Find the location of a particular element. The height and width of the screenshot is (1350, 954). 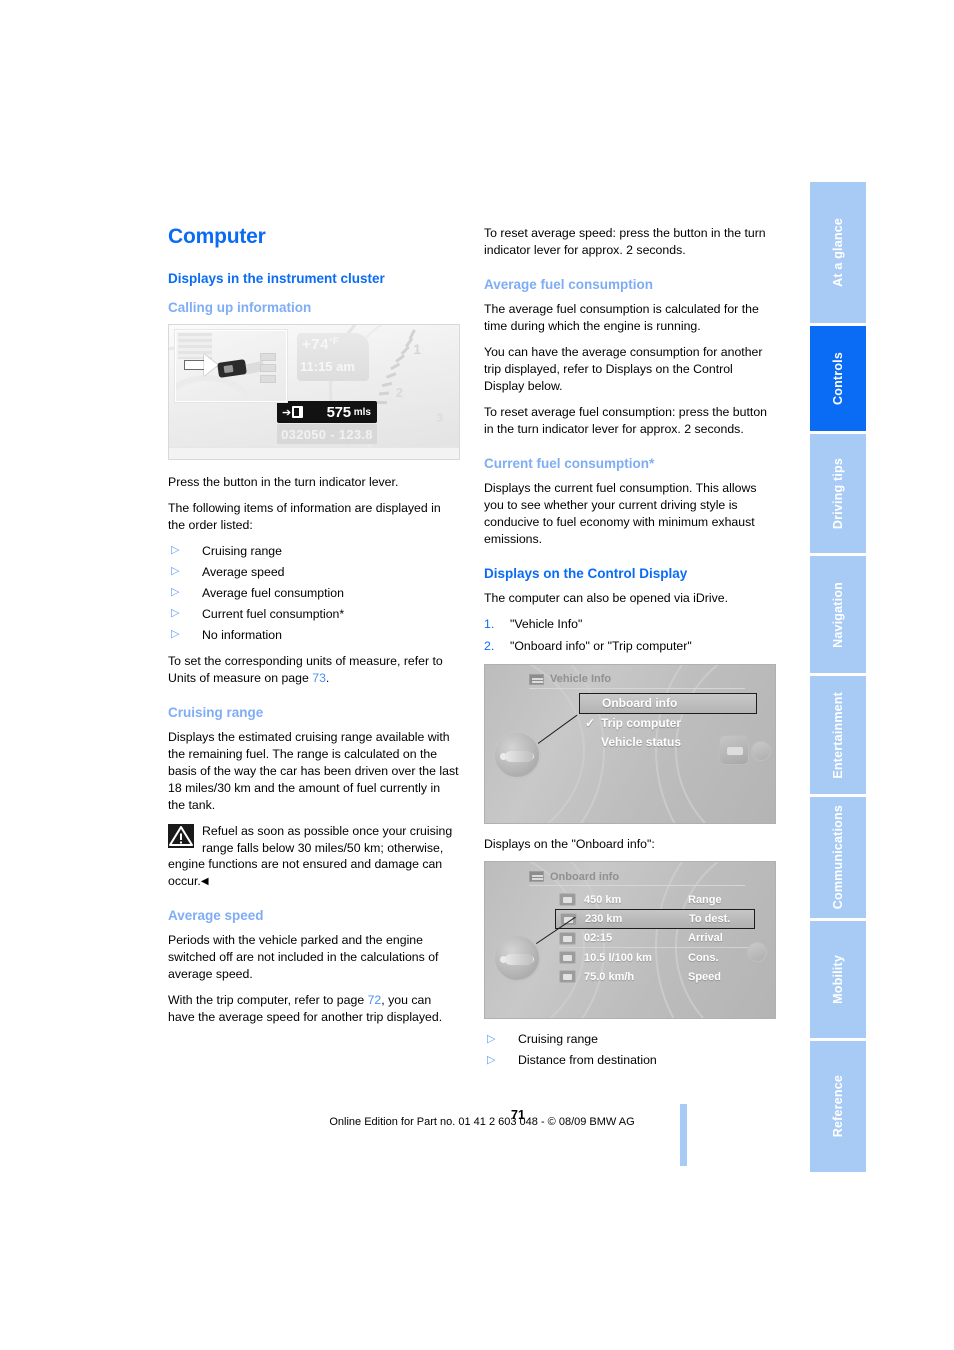

menu-item-label: Vehicle status is located at coordinates (641, 742).